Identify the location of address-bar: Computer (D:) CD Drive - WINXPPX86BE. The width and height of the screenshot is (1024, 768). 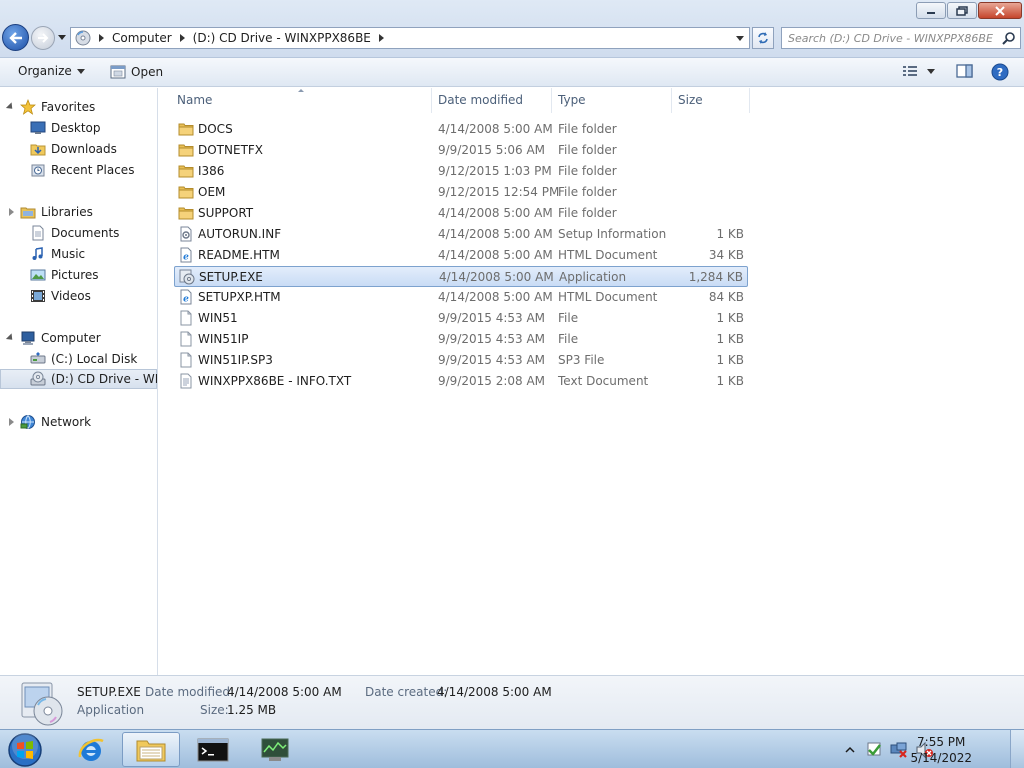
(410, 38).